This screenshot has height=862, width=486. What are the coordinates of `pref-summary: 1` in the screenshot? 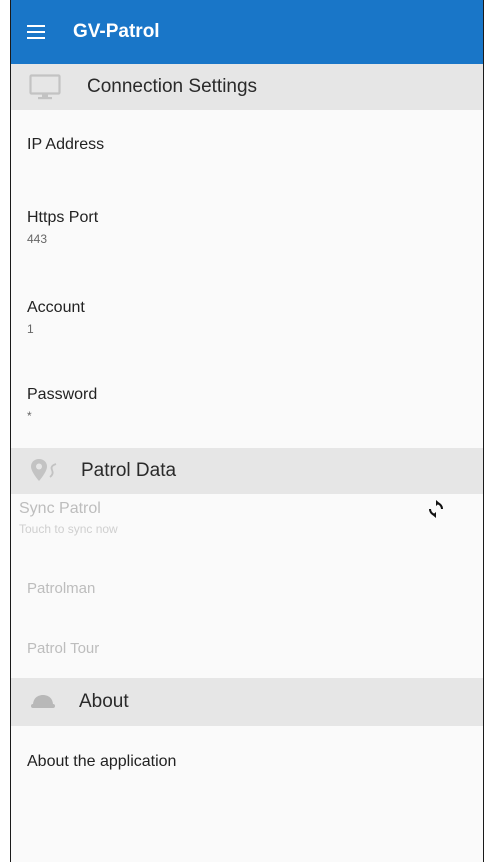 It's located at (30, 328).